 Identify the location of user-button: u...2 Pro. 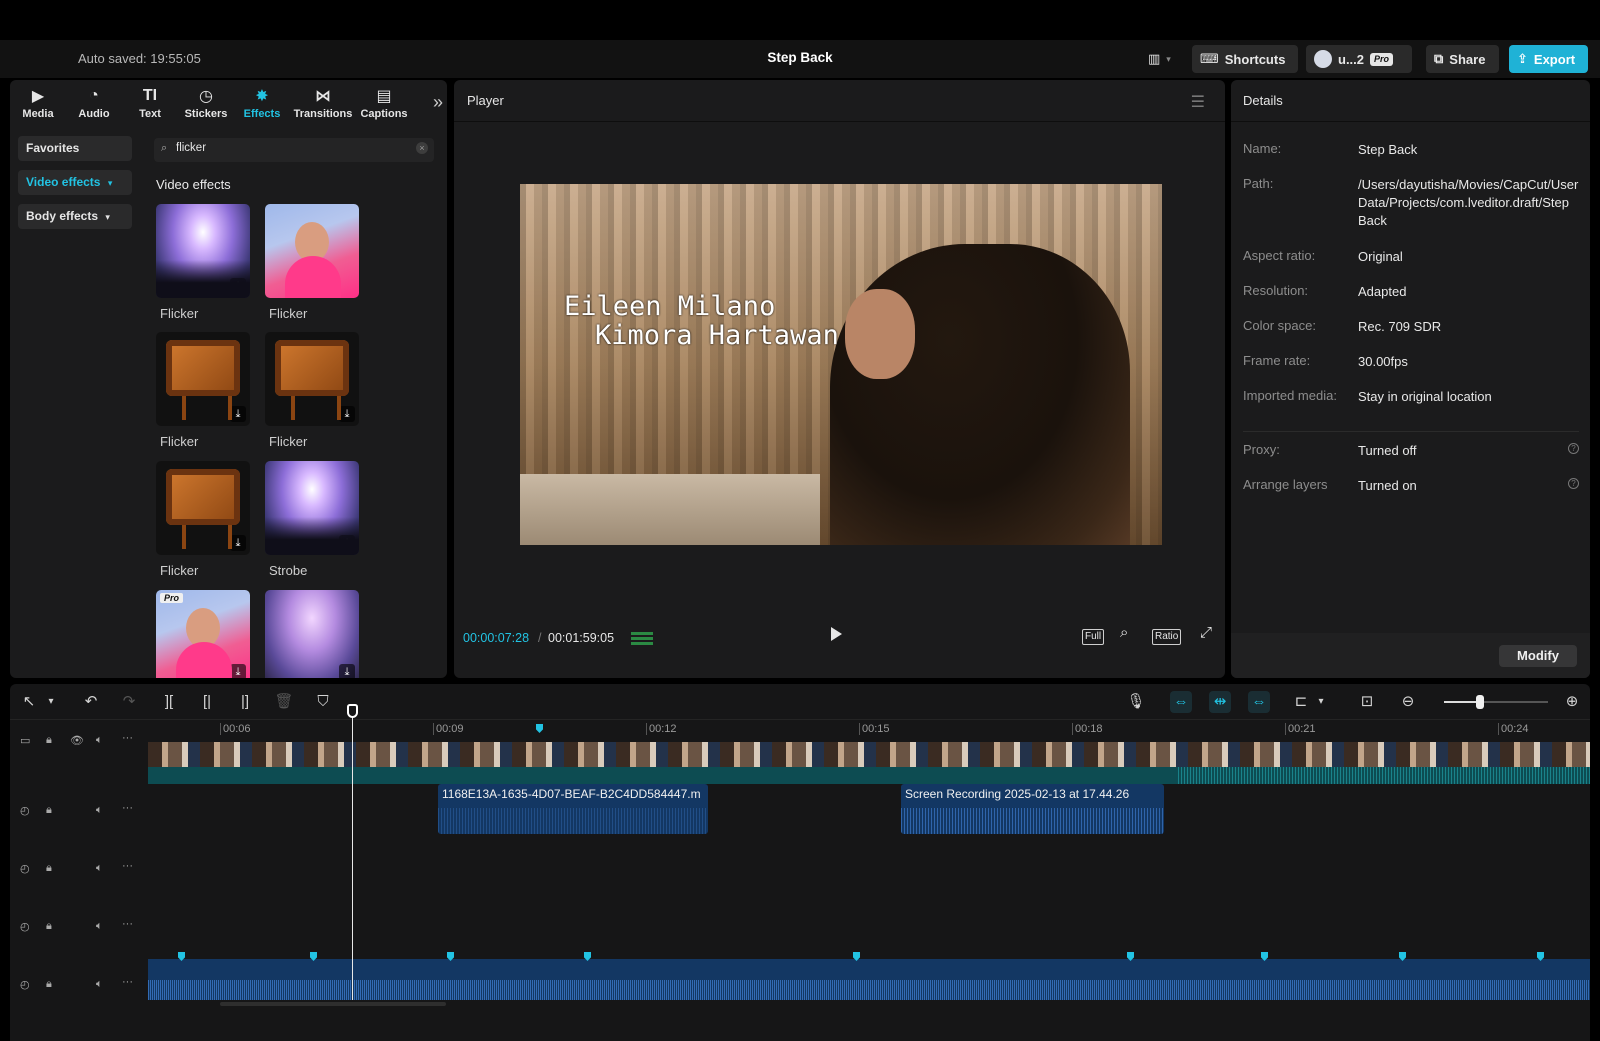
(1359, 59).